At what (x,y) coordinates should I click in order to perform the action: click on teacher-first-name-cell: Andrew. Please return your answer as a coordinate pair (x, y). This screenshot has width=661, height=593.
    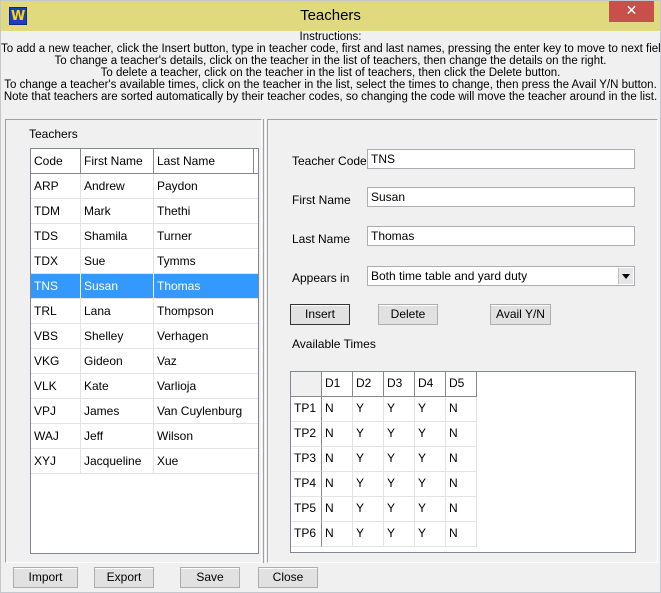
    Looking at the image, I should click on (117, 186).